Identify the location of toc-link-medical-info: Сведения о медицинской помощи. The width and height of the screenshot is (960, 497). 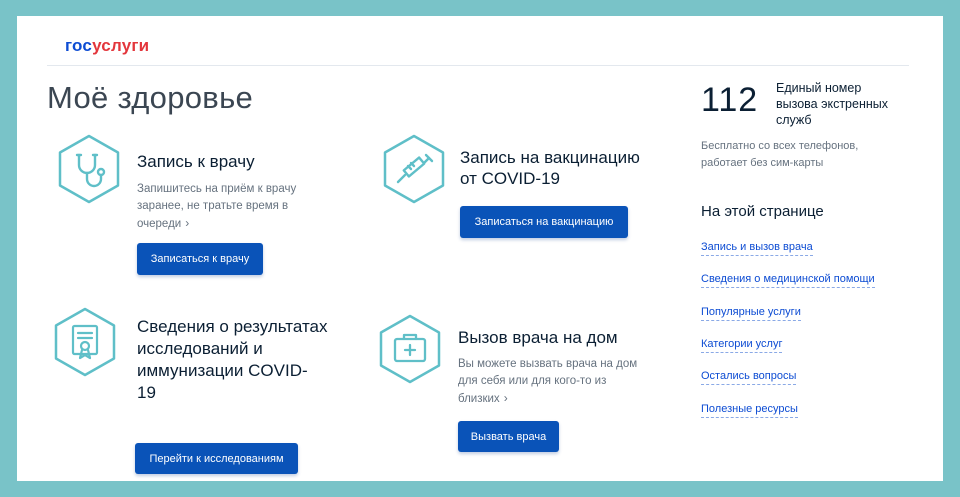
(788, 280).